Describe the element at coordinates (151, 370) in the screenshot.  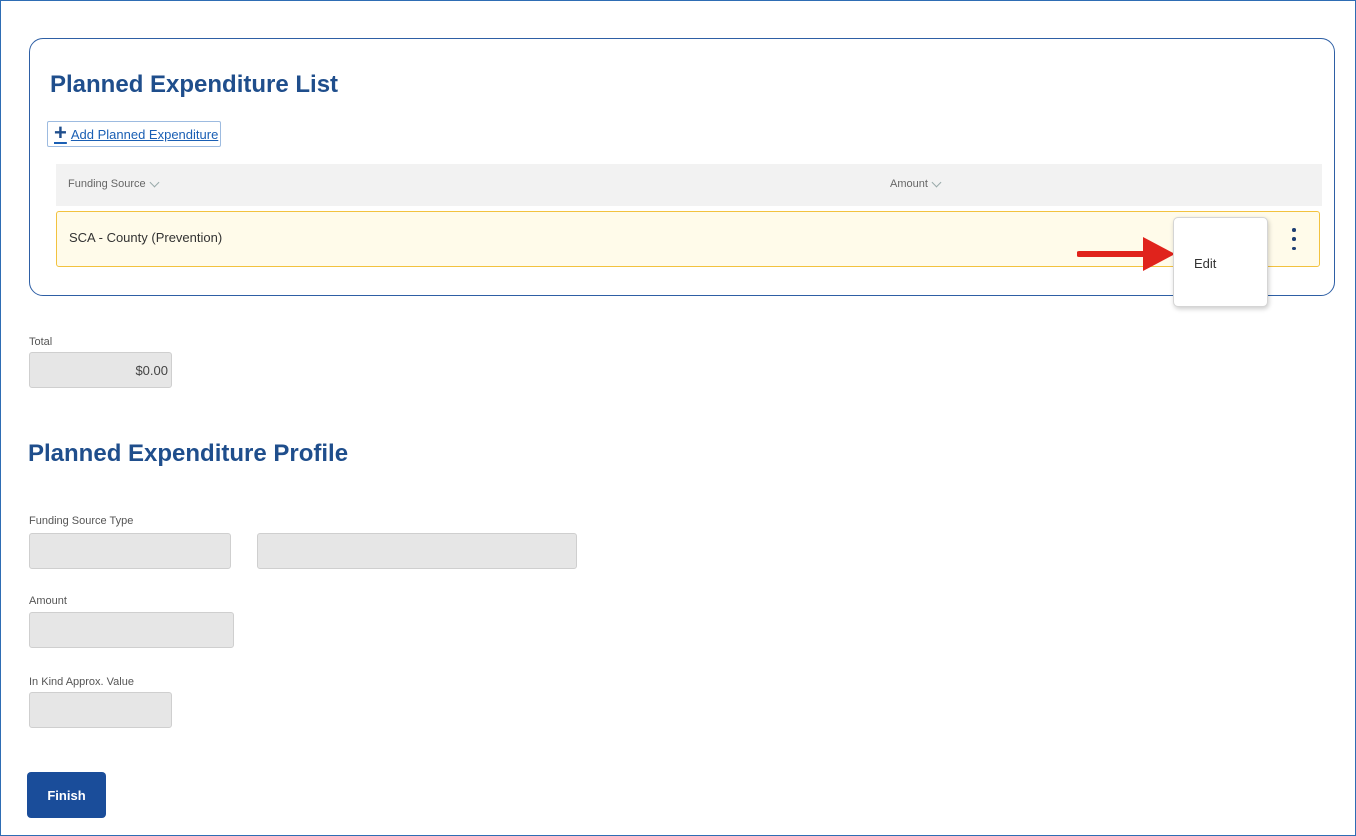
I see `total-value: $0.00` at that location.